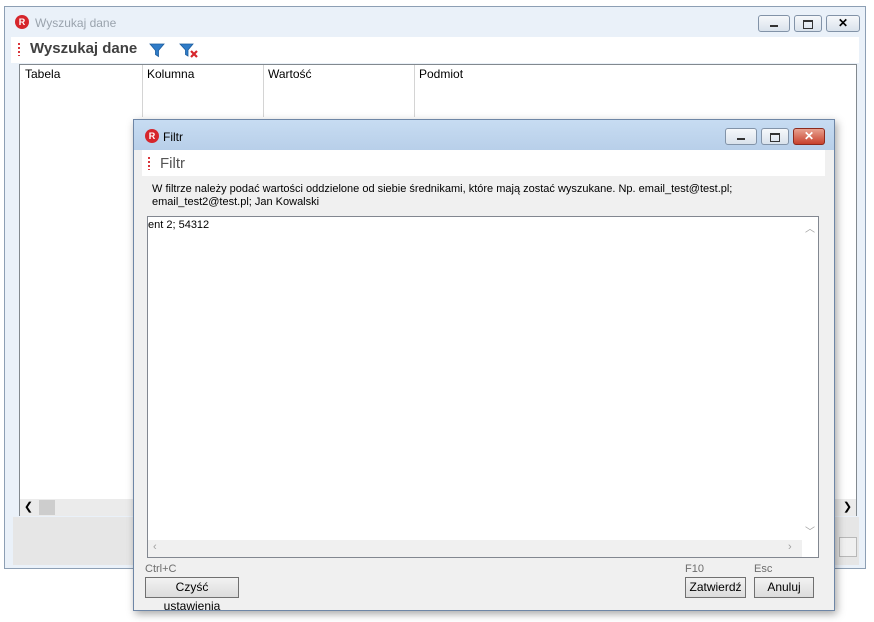  What do you see at coordinates (81, 76) in the screenshot?
I see `column-header-tabela: Tabela` at bounding box center [81, 76].